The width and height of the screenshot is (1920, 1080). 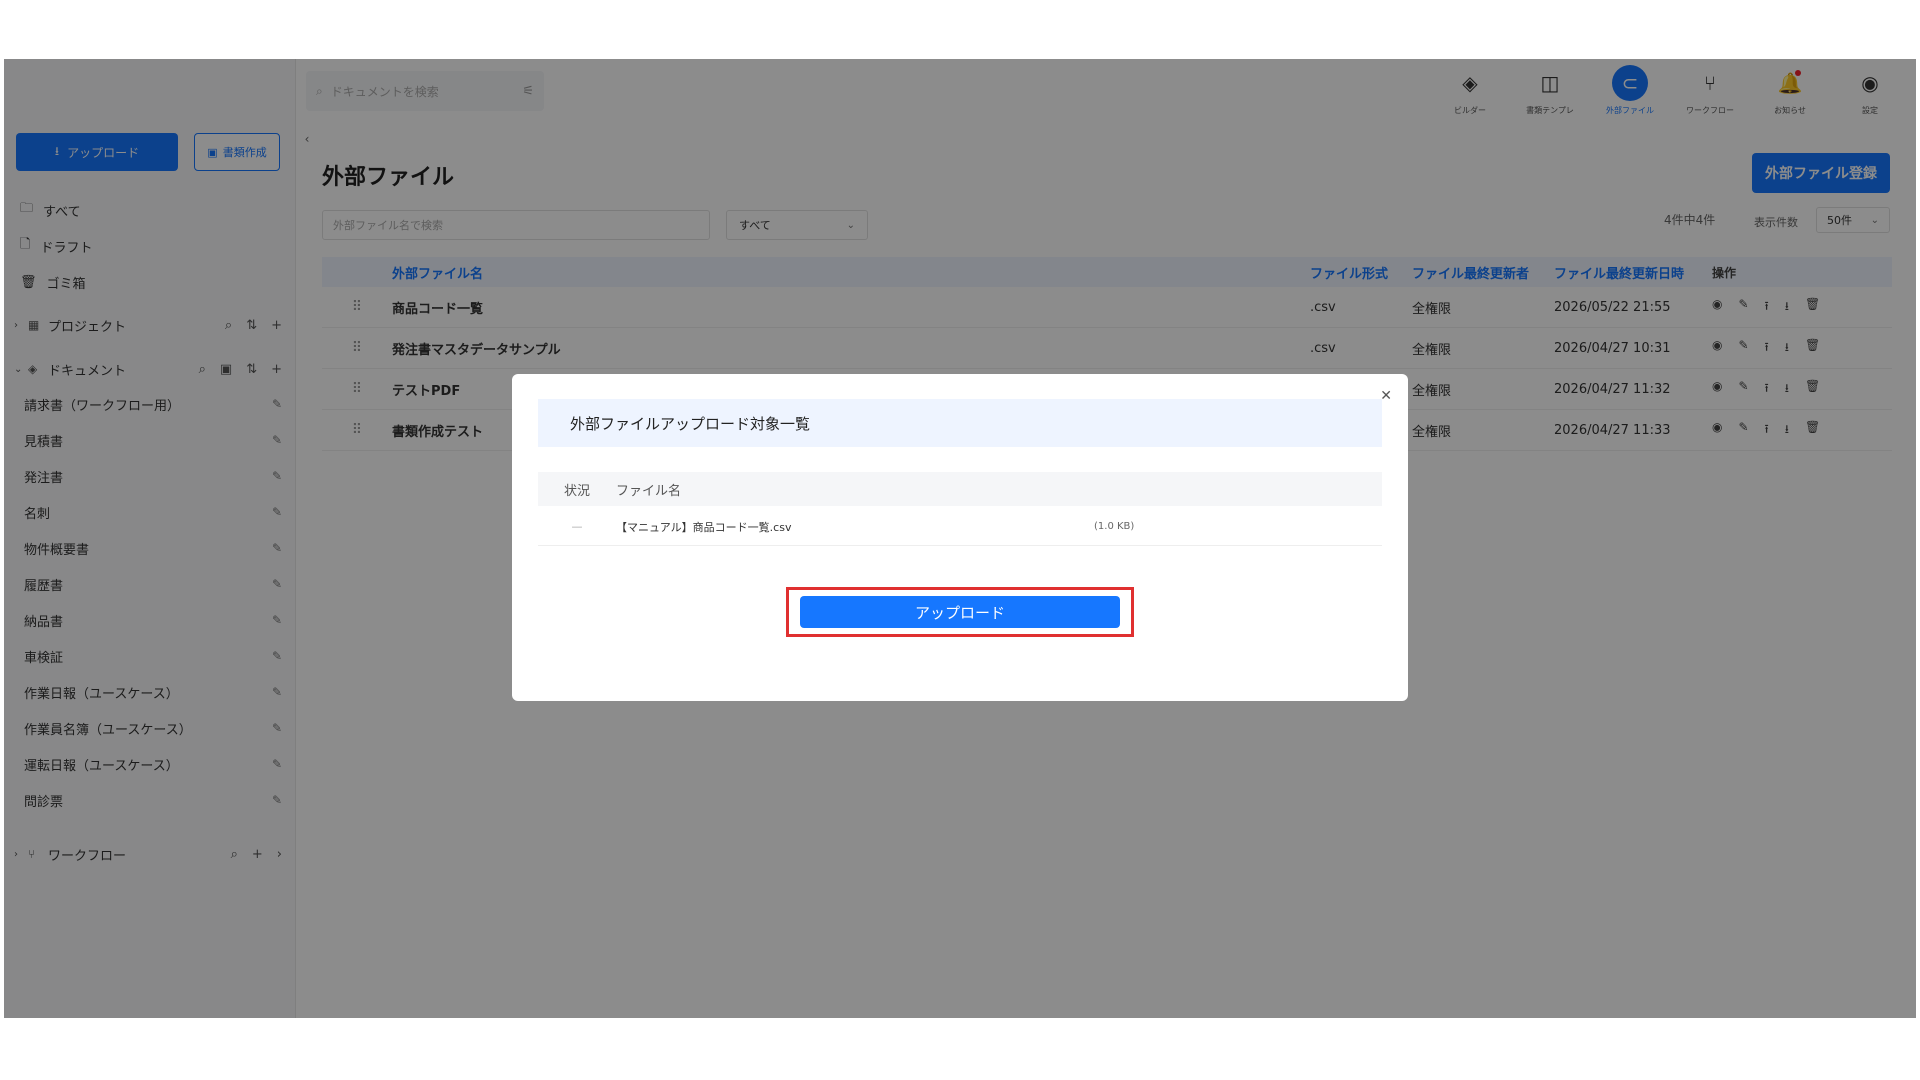 I want to click on column-header: 状況, so click(x=576, y=491).